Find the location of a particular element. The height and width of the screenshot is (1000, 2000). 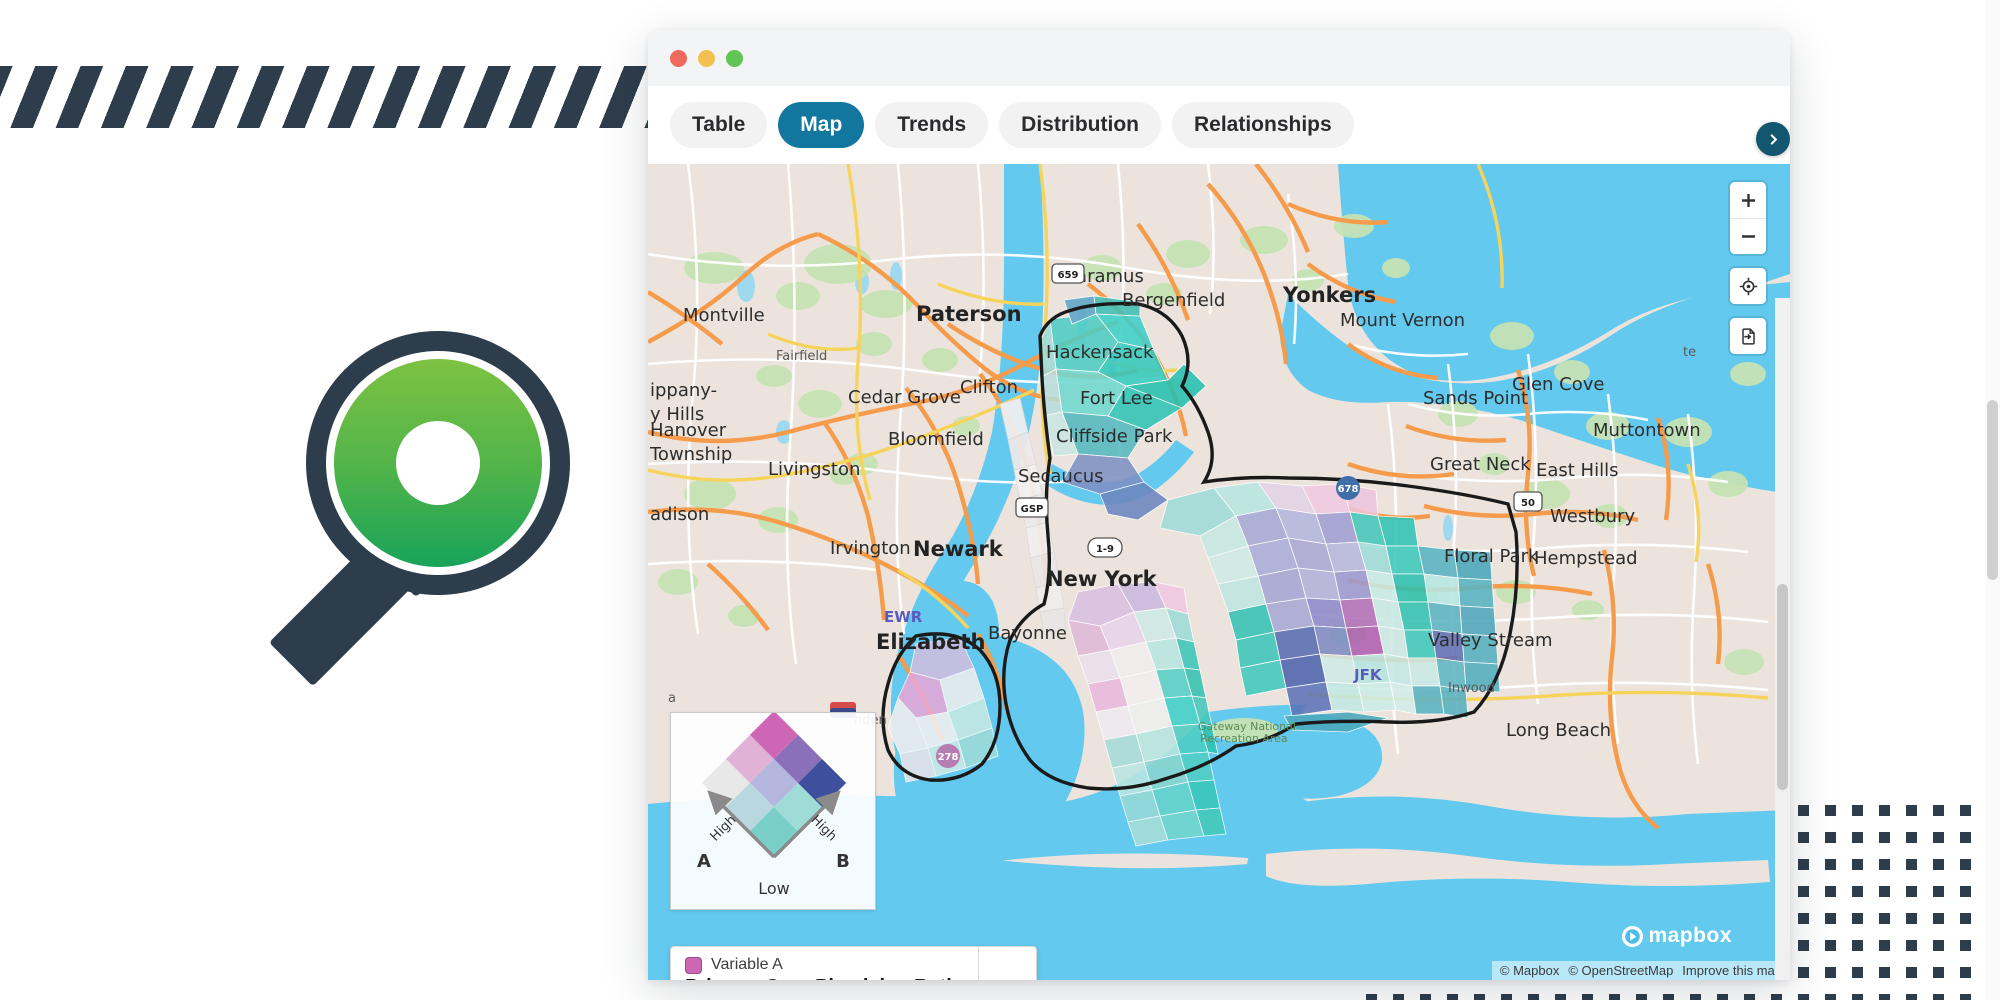

maximize-button is located at coordinates (734, 58).